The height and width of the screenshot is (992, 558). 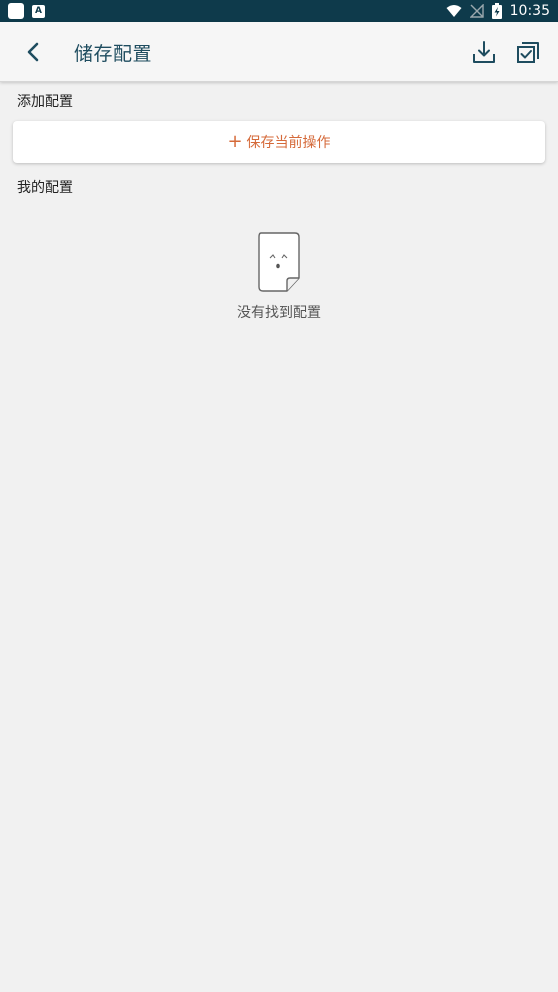 I want to click on battery-charging-icon, so click(x=496, y=11).